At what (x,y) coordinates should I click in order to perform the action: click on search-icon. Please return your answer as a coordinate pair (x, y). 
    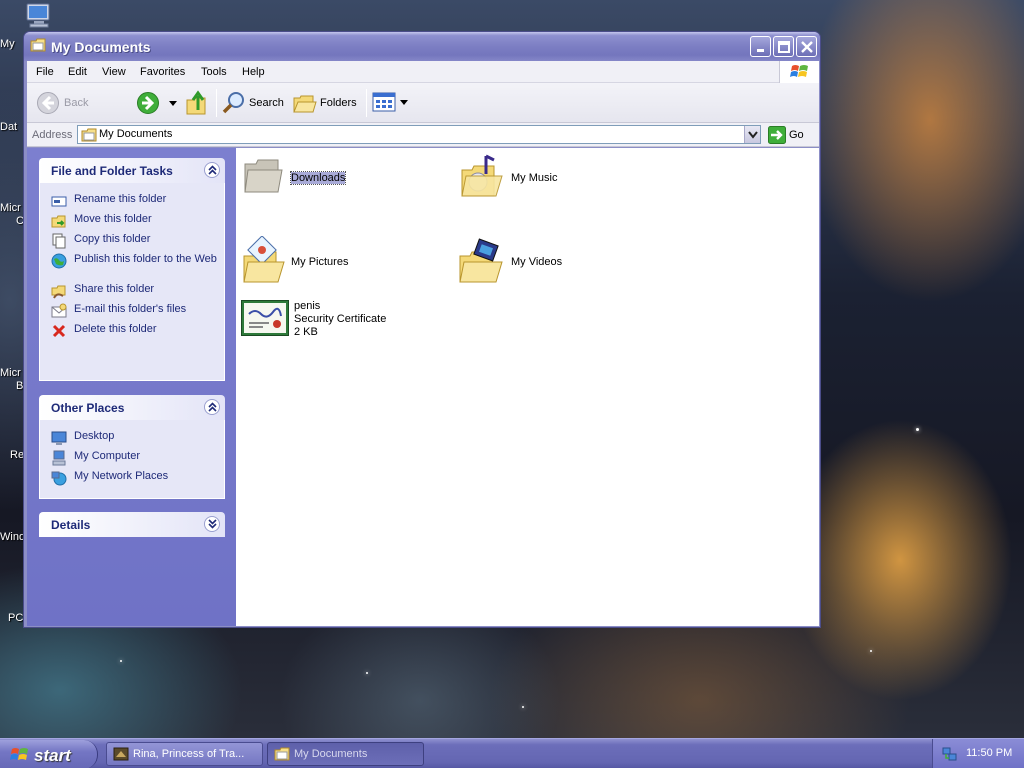
    Looking at the image, I should click on (233, 103).